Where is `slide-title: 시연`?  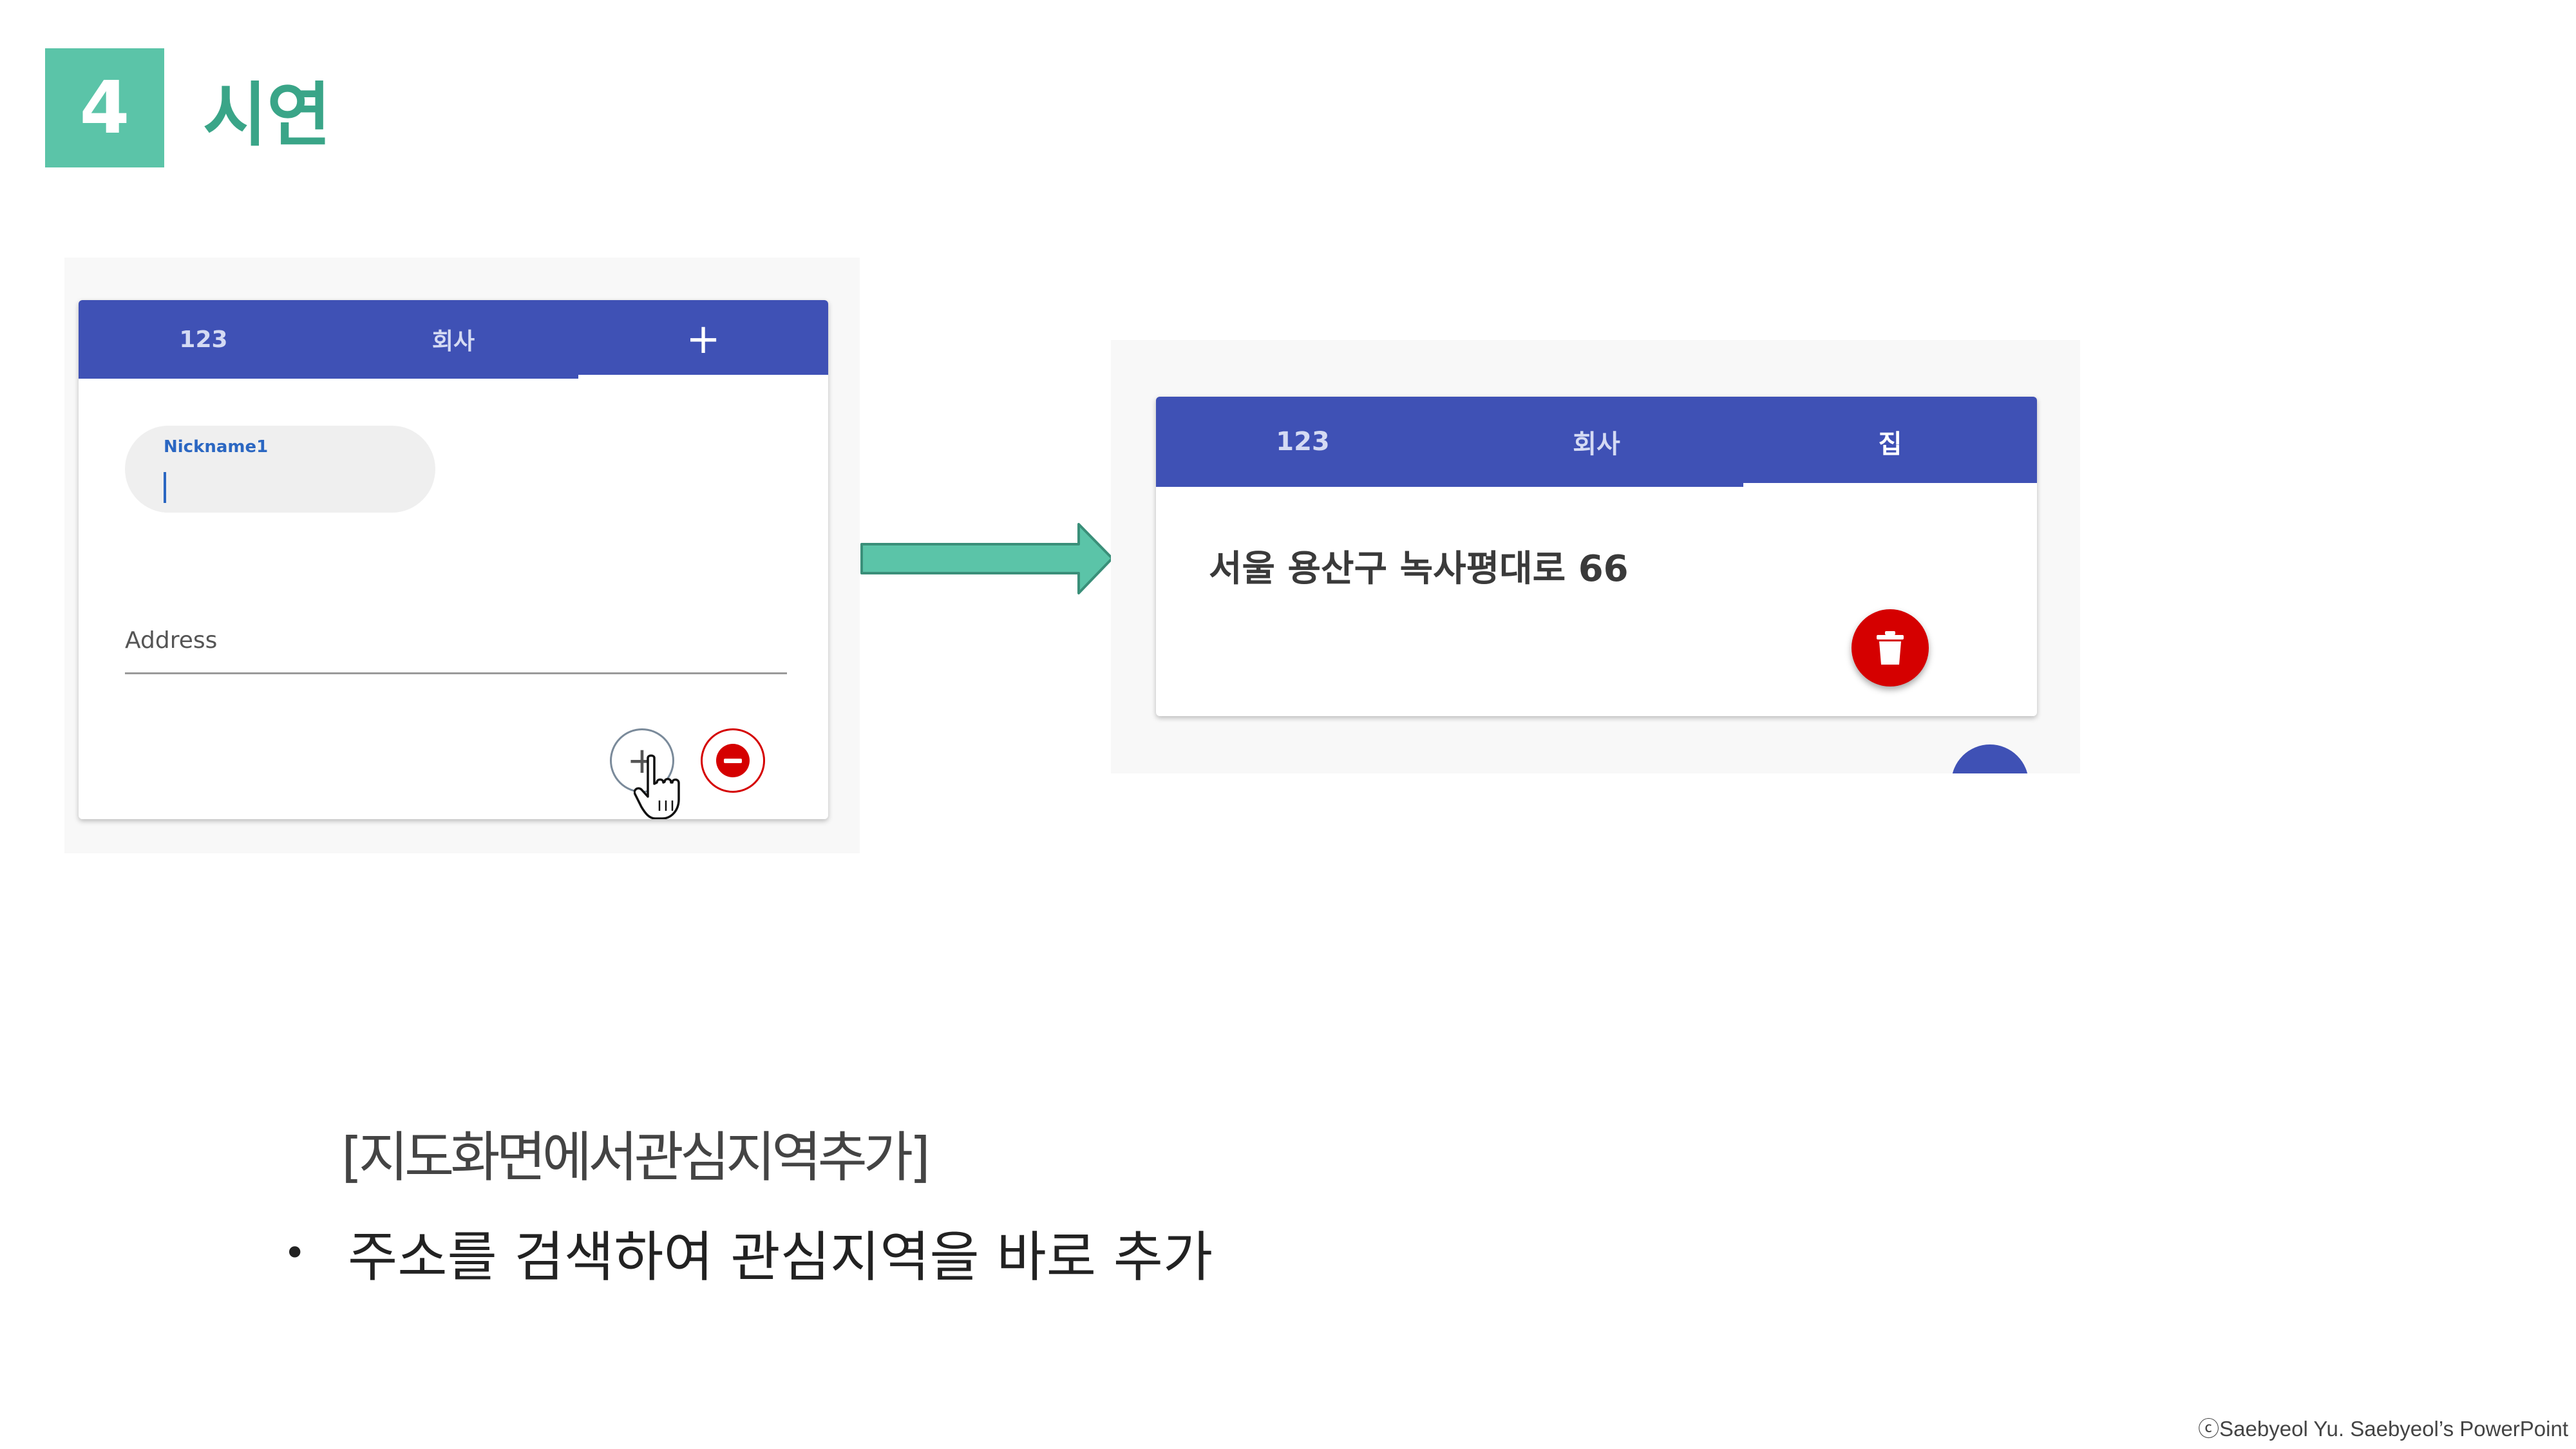
slide-title: 시연 is located at coordinates (267, 116).